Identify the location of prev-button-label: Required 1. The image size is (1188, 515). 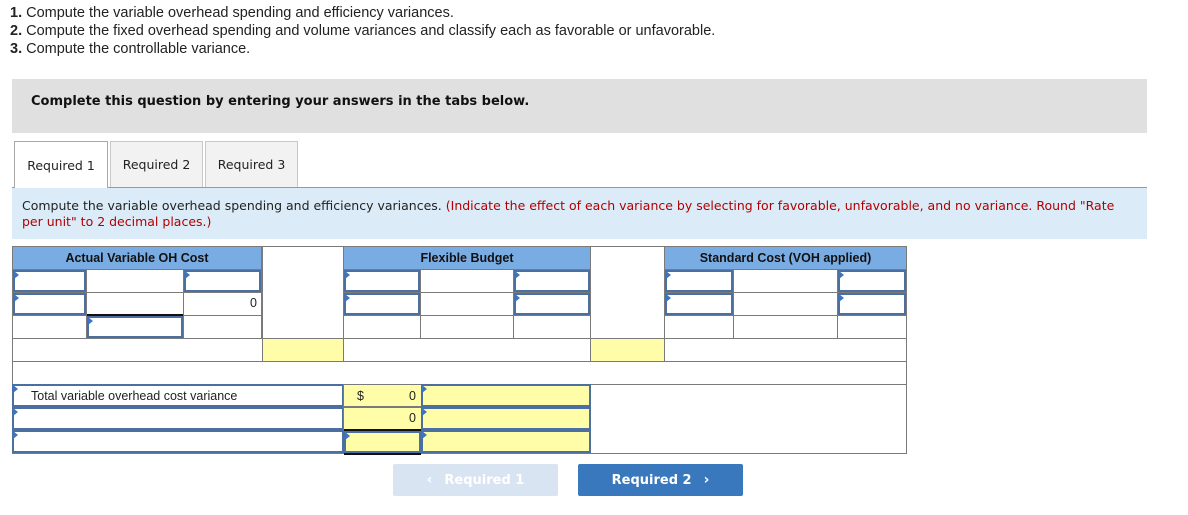
(484, 480).